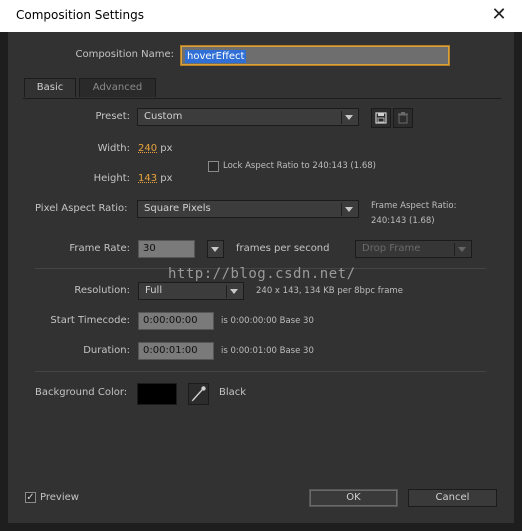 The width and height of the screenshot is (522, 531). Describe the element at coordinates (157, 394) in the screenshot. I see `background-color-swatch` at that location.